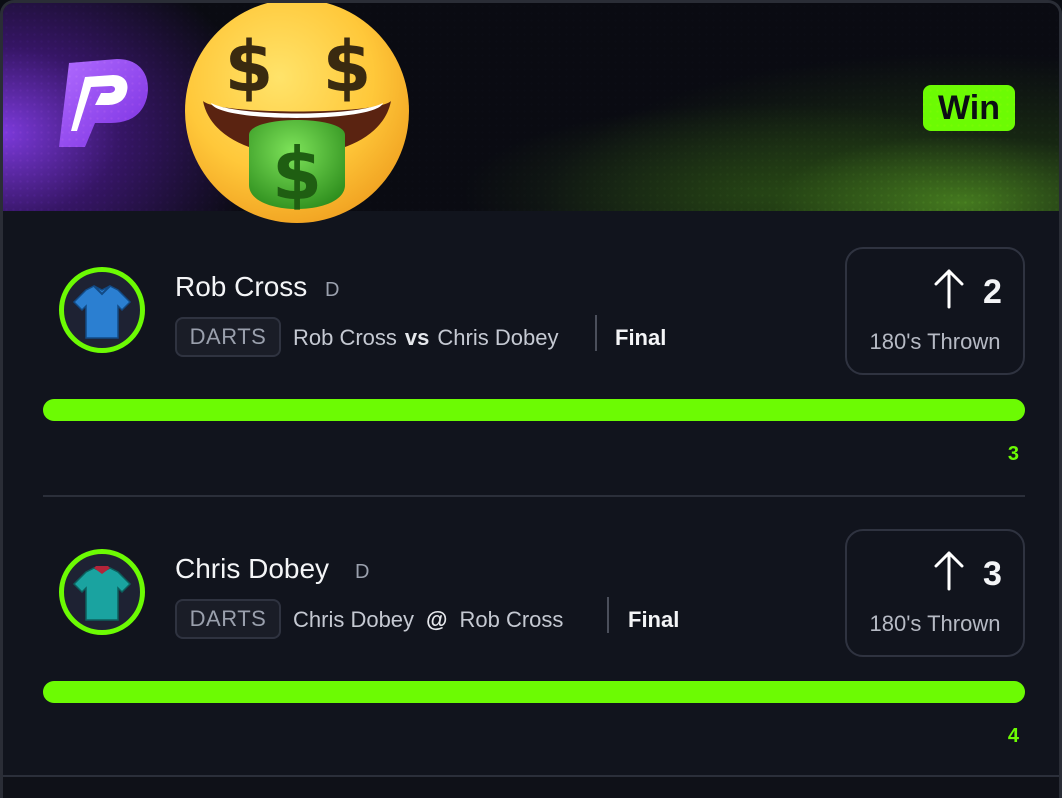 This screenshot has height=798, width=1062. What do you see at coordinates (241, 286) in the screenshot?
I see `player-name: Rob Cross` at bounding box center [241, 286].